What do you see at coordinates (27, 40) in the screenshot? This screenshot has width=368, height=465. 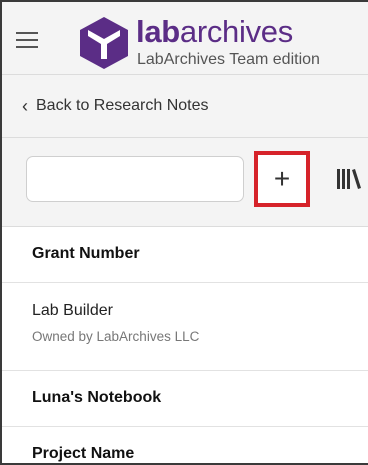 I see `hamburger-menu-icon` at bounding box center [27, 40].